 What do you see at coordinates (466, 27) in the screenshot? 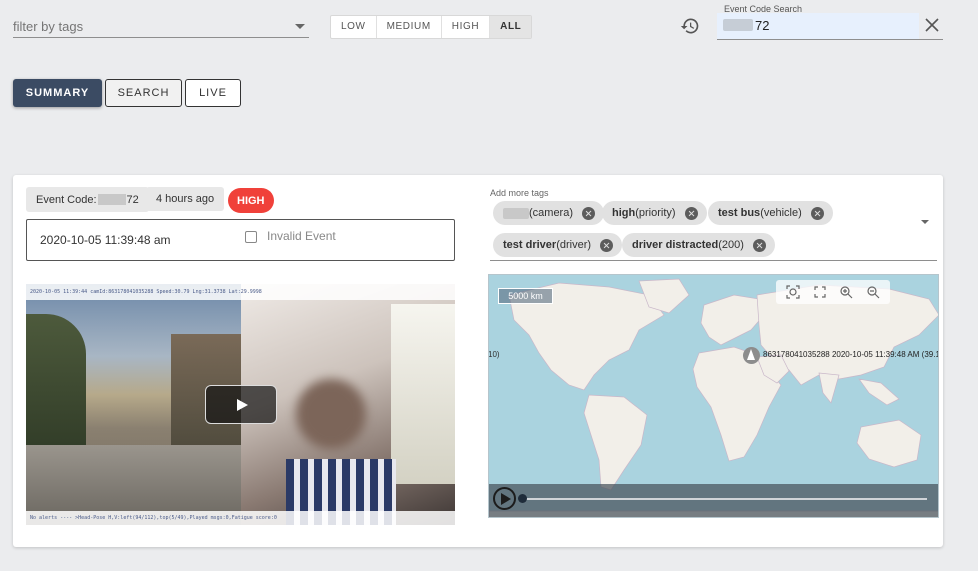
I see `priority-high-button: HIGH` at bounding box center [466, 27].